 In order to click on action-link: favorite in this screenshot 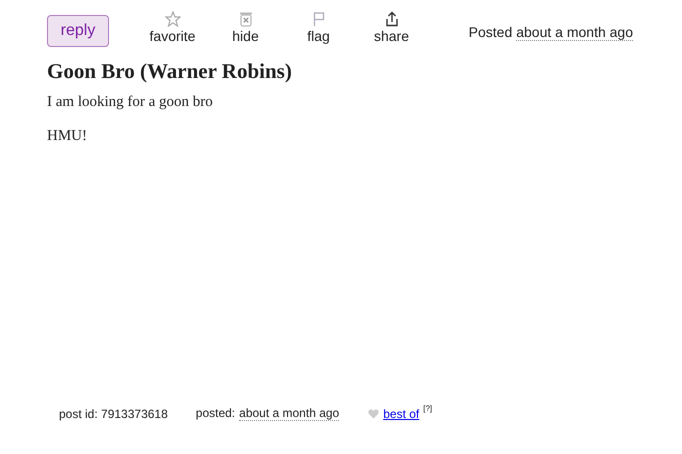, I will do `click(172, 27)`.